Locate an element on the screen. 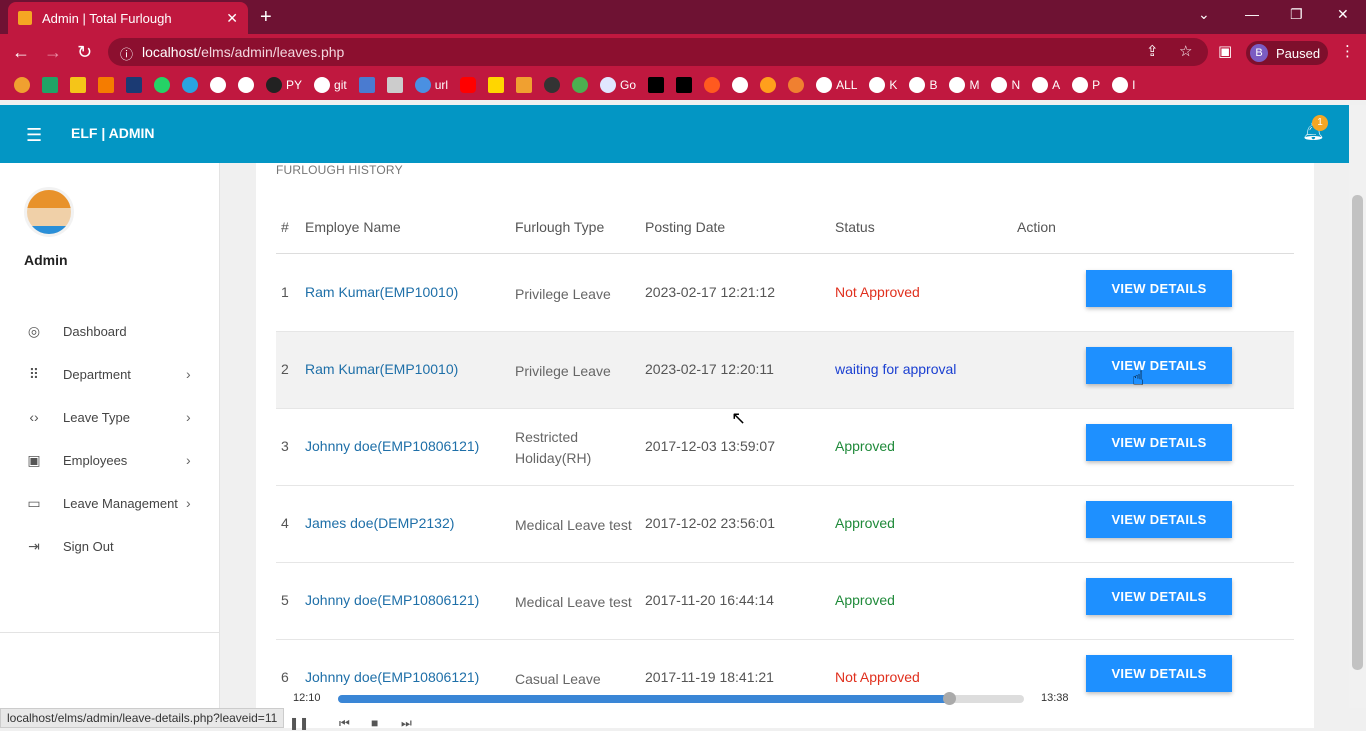 The image size is (1366, 731). url-field: ⓘ localhost/elms/admin/leaves.php is located at coordinates (658, 52).